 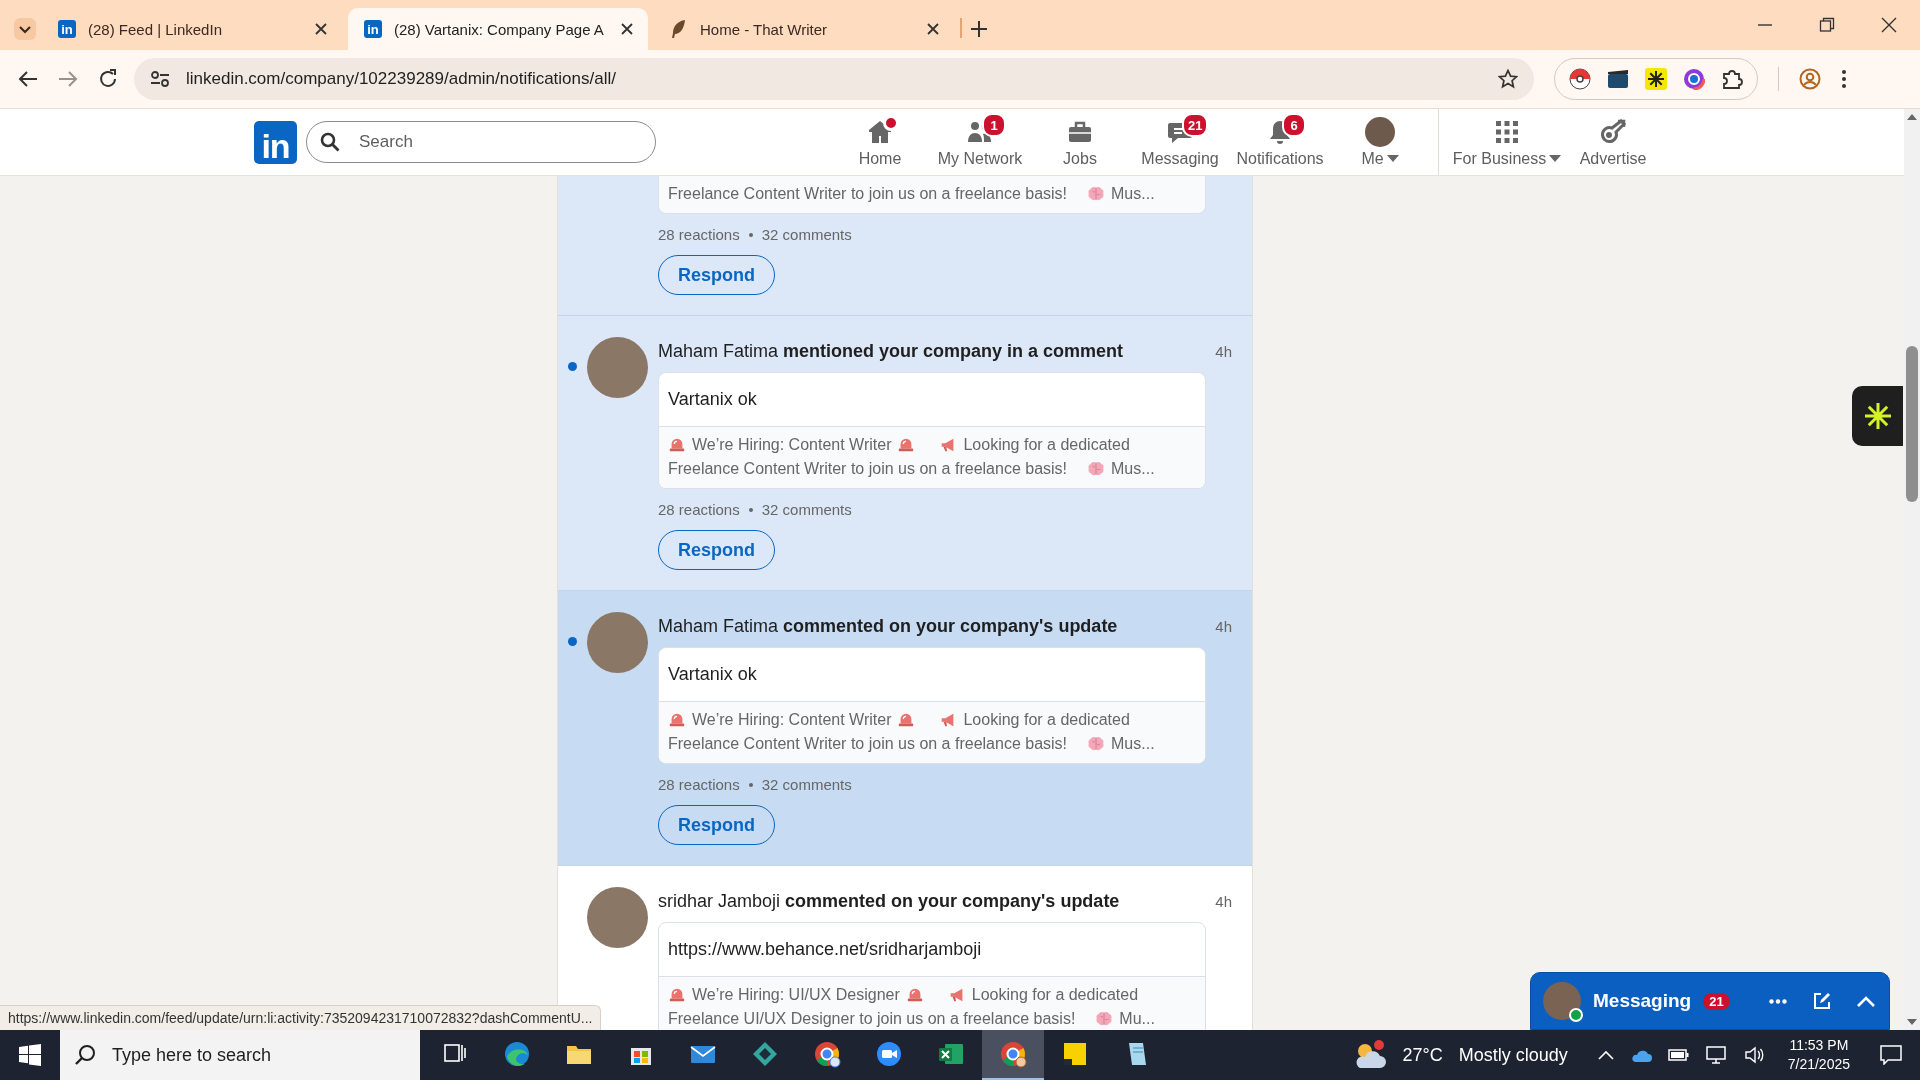 I want to click on pokeball-icon, so click(x=1580, y=79).